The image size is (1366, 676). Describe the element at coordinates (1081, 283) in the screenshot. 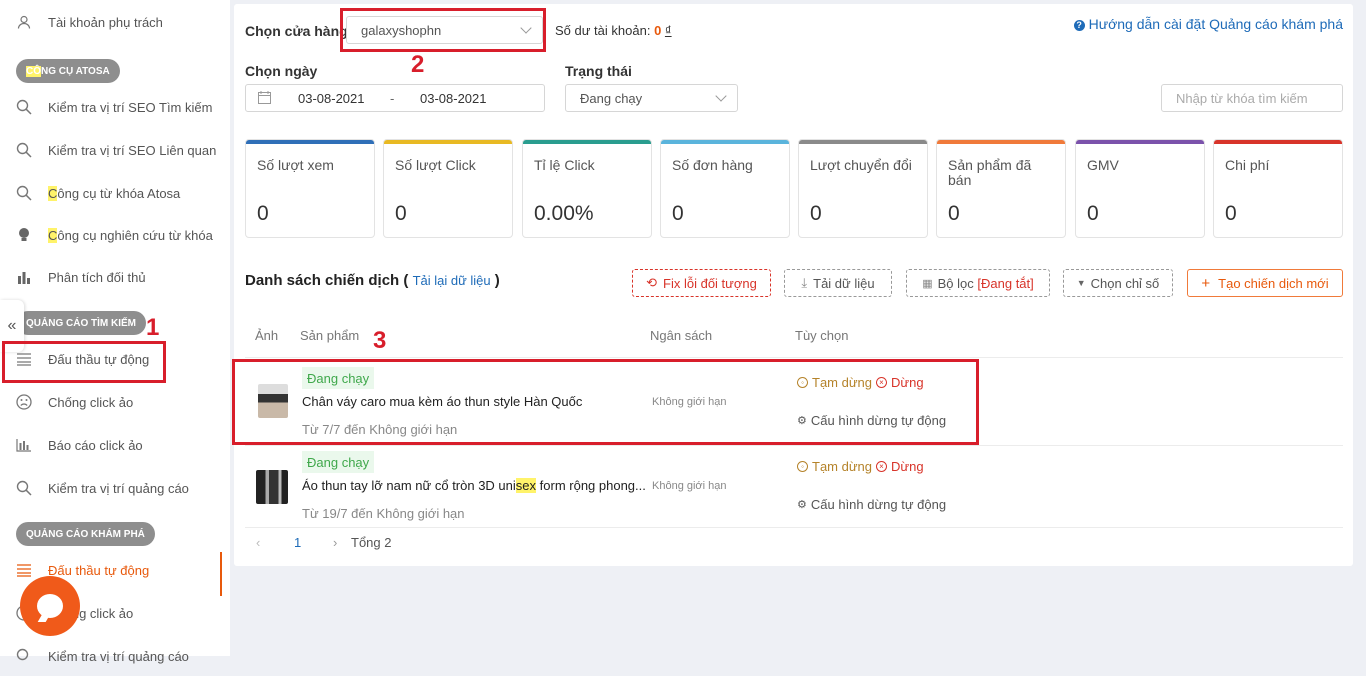

I see `caret-down-icon: ▼` at that location.